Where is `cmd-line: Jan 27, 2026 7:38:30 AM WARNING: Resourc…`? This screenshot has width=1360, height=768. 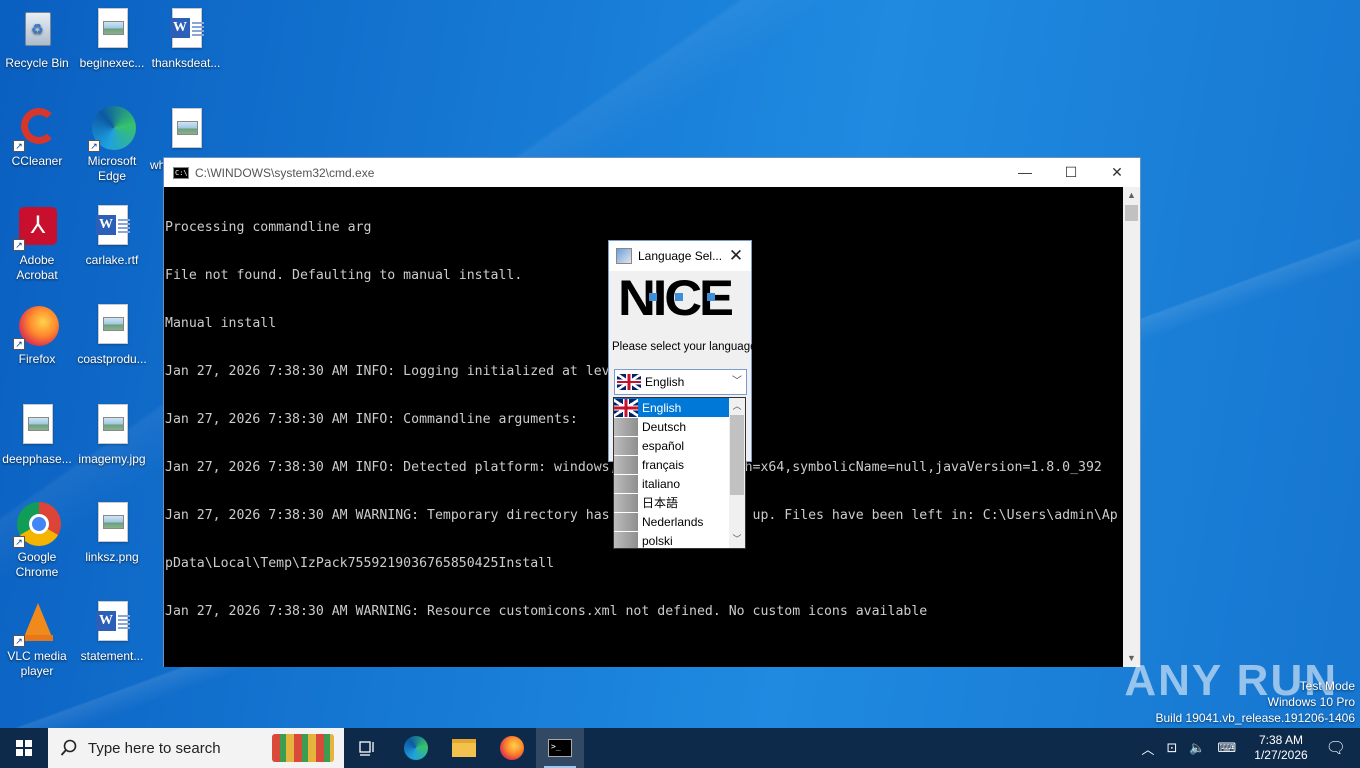 cmd-line: Jan 27, 2026 7:38:30 AM WARNING: Resourc… is located at coordinates (546, 611).